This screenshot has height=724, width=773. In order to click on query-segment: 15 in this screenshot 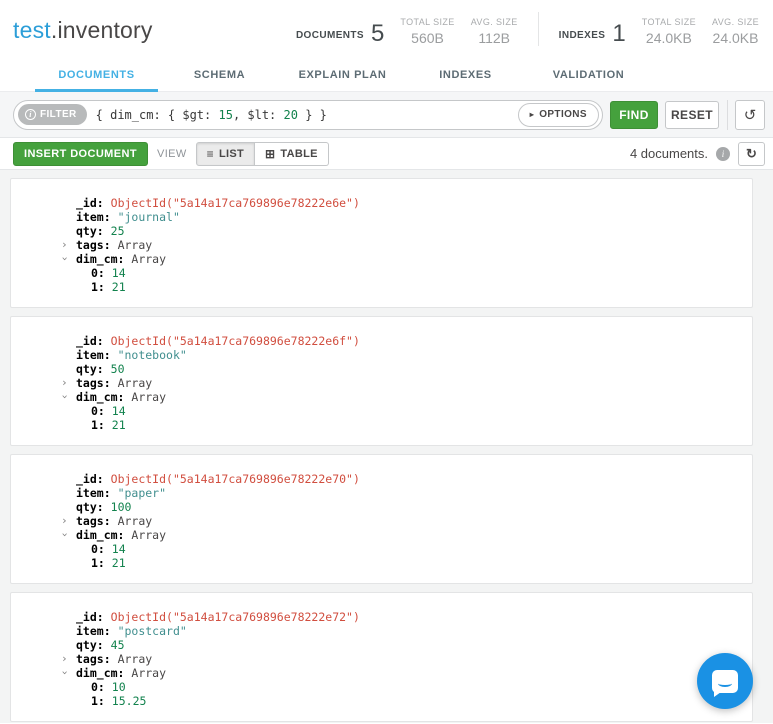, I will do `click(225, 114)`.